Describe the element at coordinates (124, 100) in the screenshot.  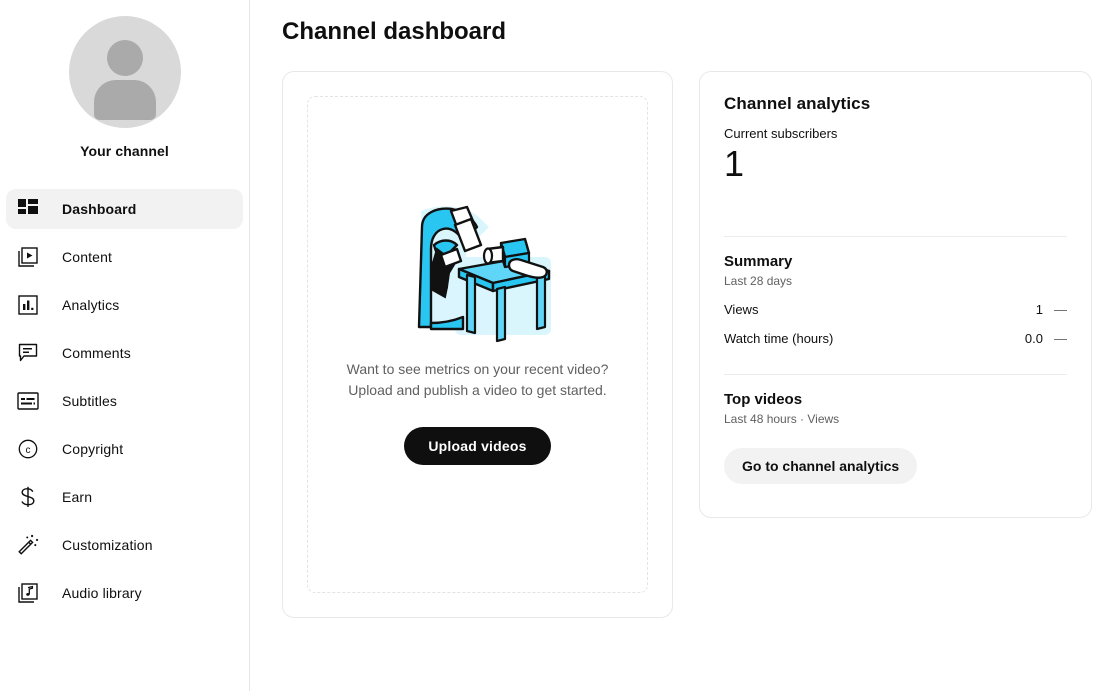
I see `avatar-body-shape` at that location.